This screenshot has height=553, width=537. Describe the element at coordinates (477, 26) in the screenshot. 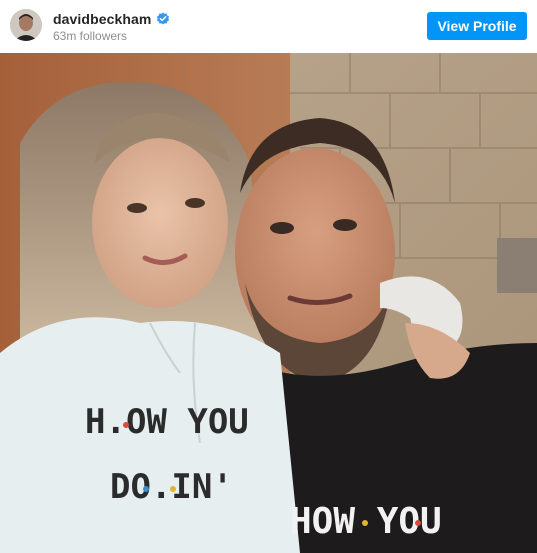

I see `view-profile-button: View Profile` at that location.